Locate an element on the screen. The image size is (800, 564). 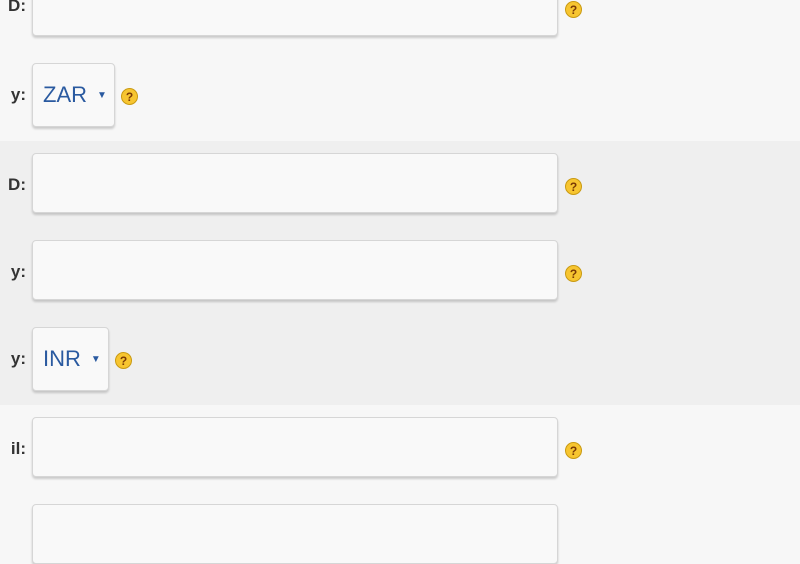
currency-select: ZAR ▼ is located at coordinates (73, 95).